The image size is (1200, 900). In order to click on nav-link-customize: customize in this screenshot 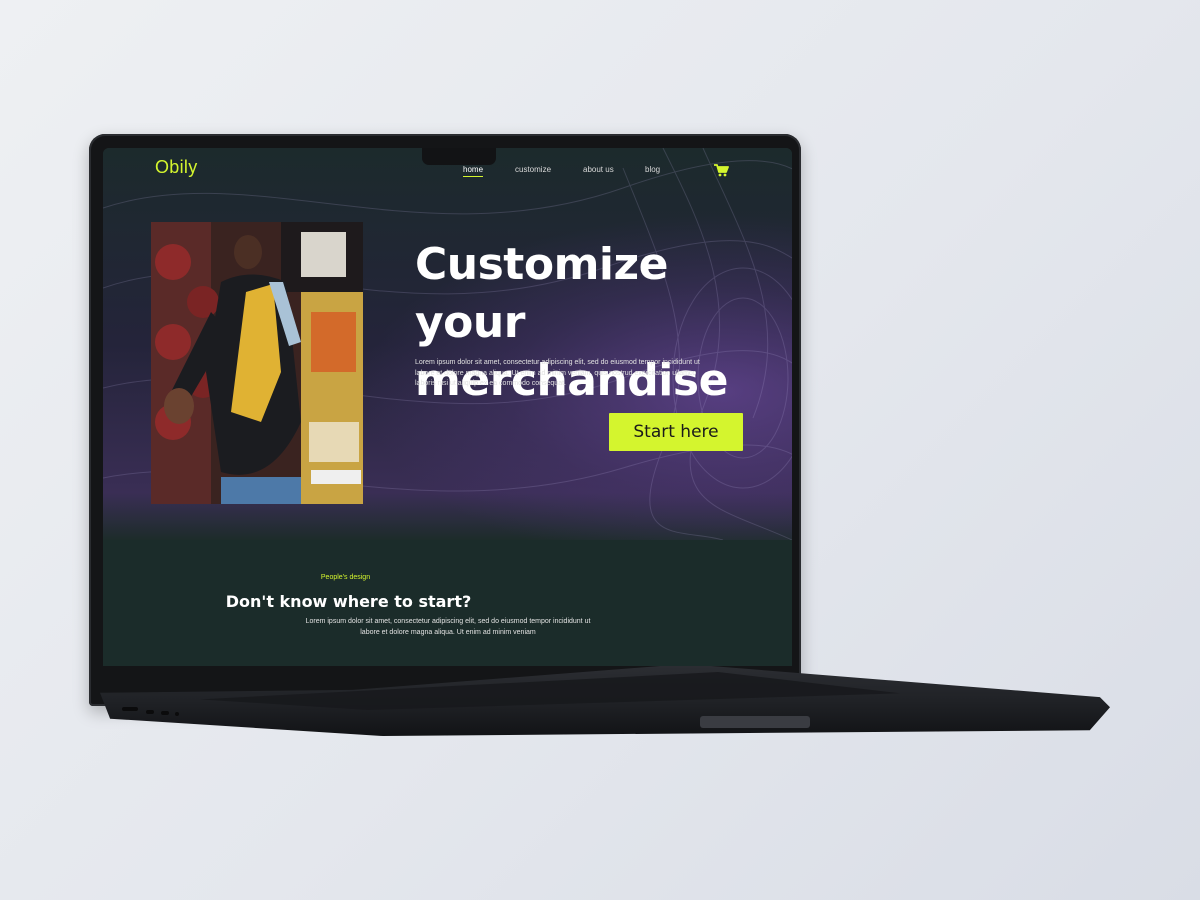, I will do `click(533, 169)`.